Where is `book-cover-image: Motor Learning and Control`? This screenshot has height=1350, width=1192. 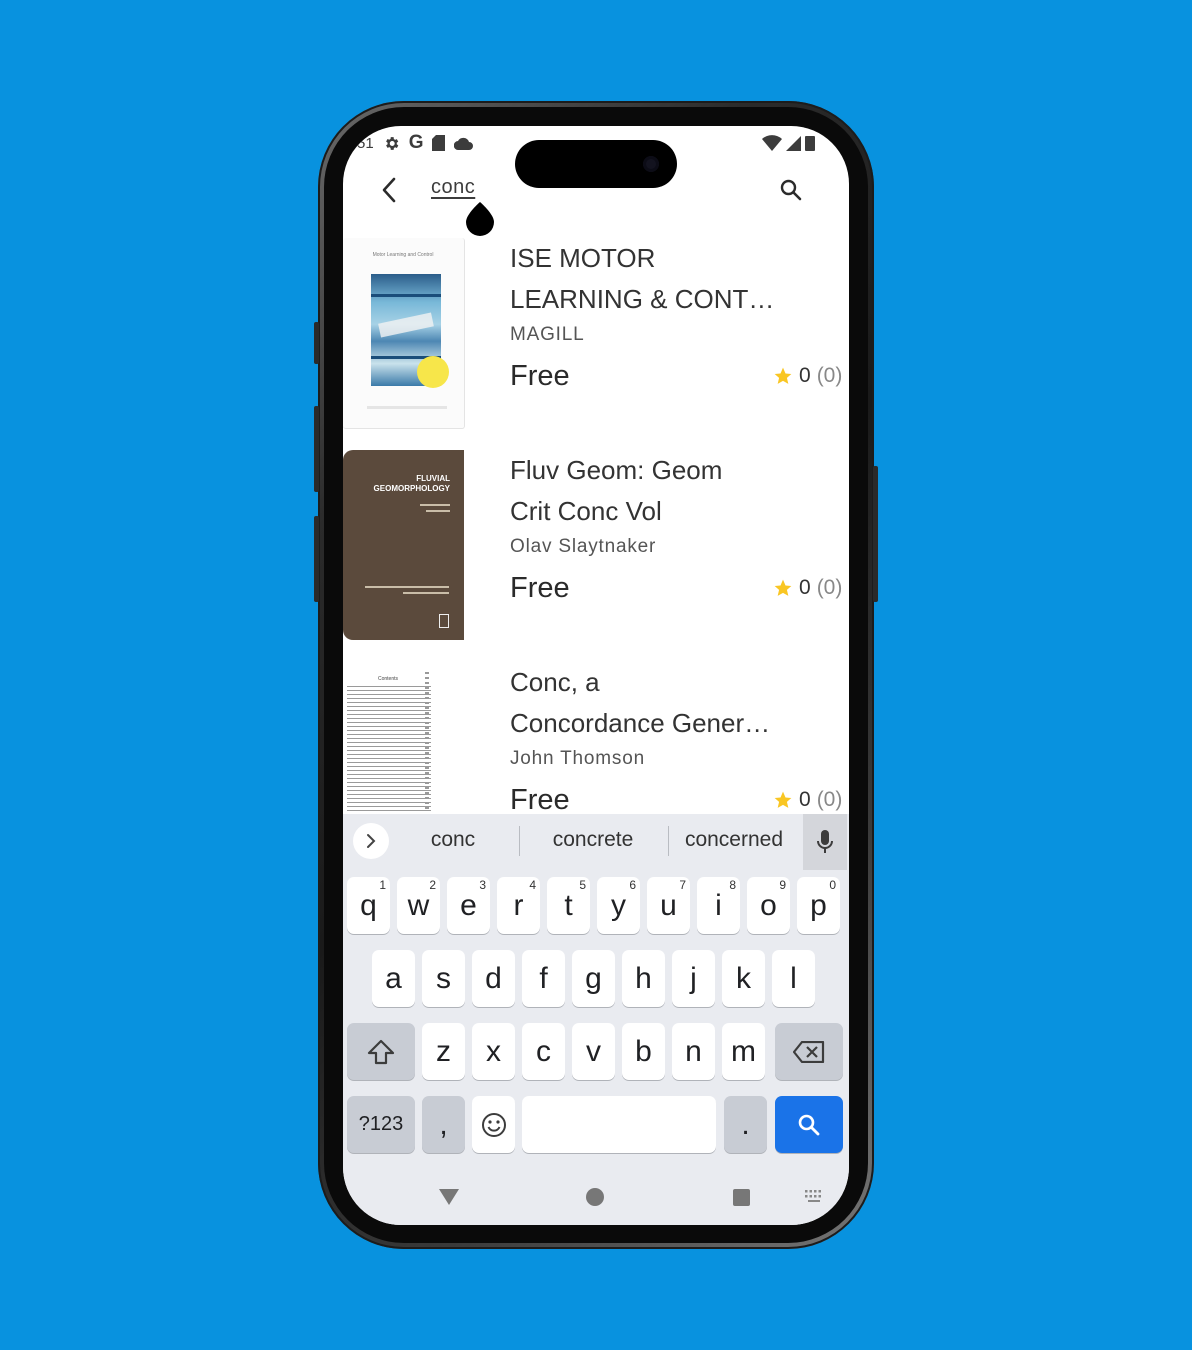
book-cover-image: Motor Learning and Control is located at coordinates (404, 333).